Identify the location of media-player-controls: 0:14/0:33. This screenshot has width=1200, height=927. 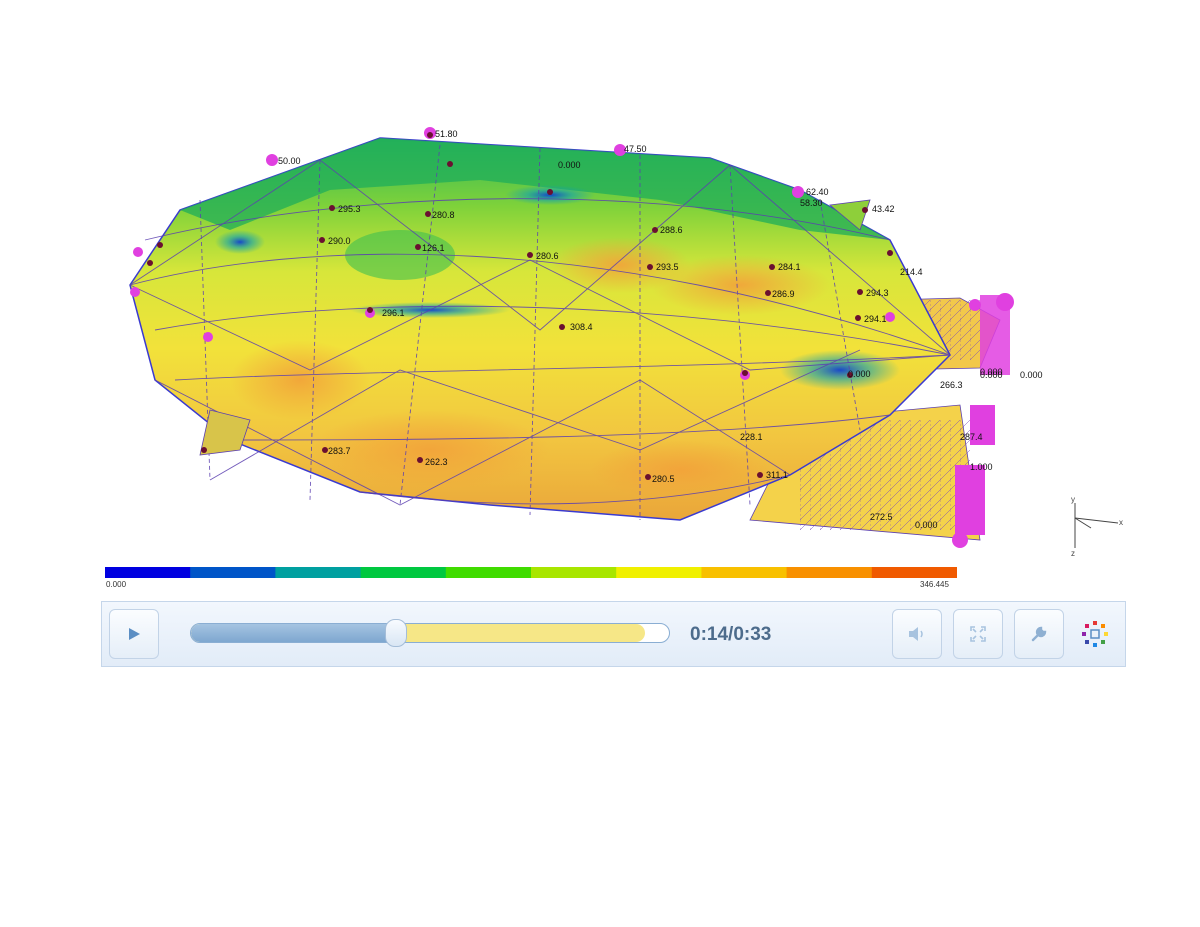
(613, 634).